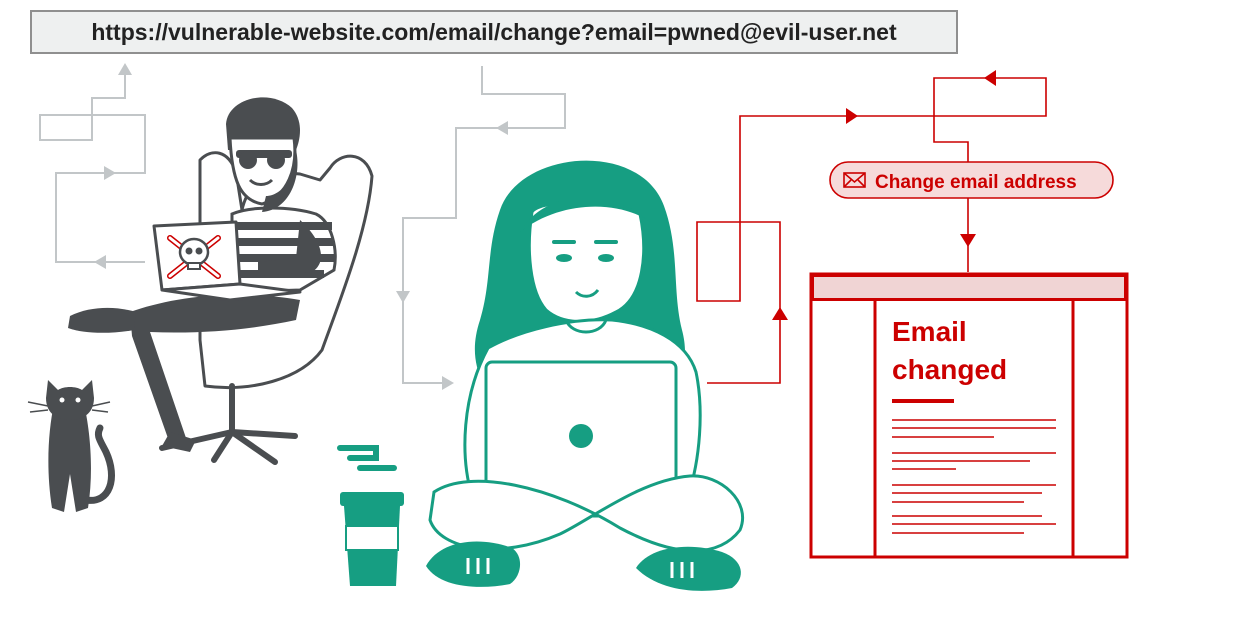 This screenshot has width=1241, height=619. Describe the element at coordinates (370, 515) in the screenshot. I see `coffee-cup-illustration` at that location.